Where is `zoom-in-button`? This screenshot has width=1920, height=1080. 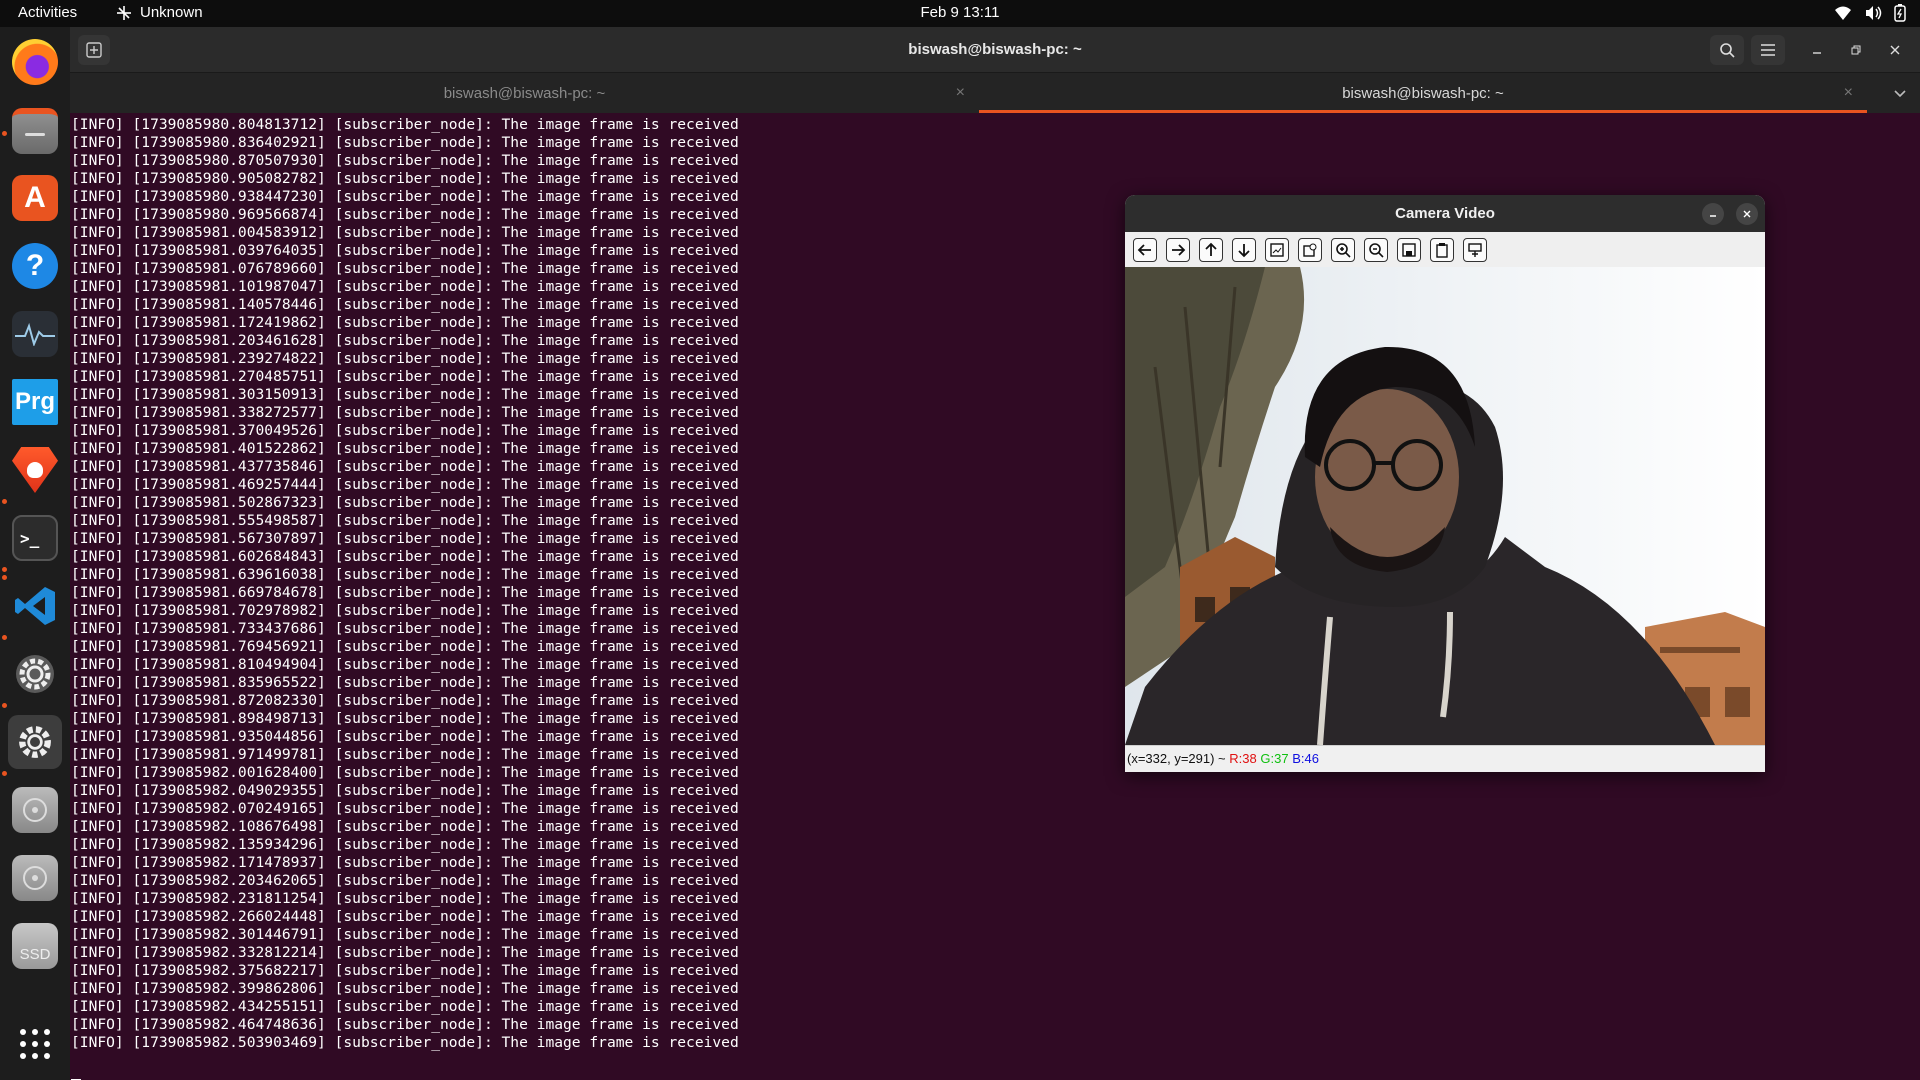 zoom-in-button is located at coordinates (1343, 250).